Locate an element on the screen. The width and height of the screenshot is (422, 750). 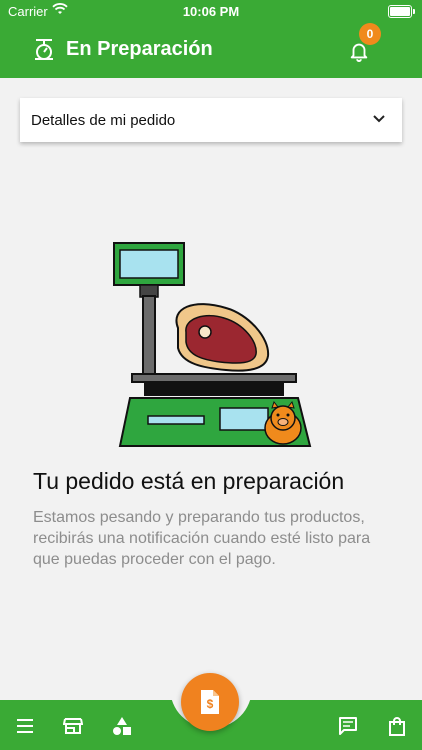
store-icon is located at coordinates (73, 726).